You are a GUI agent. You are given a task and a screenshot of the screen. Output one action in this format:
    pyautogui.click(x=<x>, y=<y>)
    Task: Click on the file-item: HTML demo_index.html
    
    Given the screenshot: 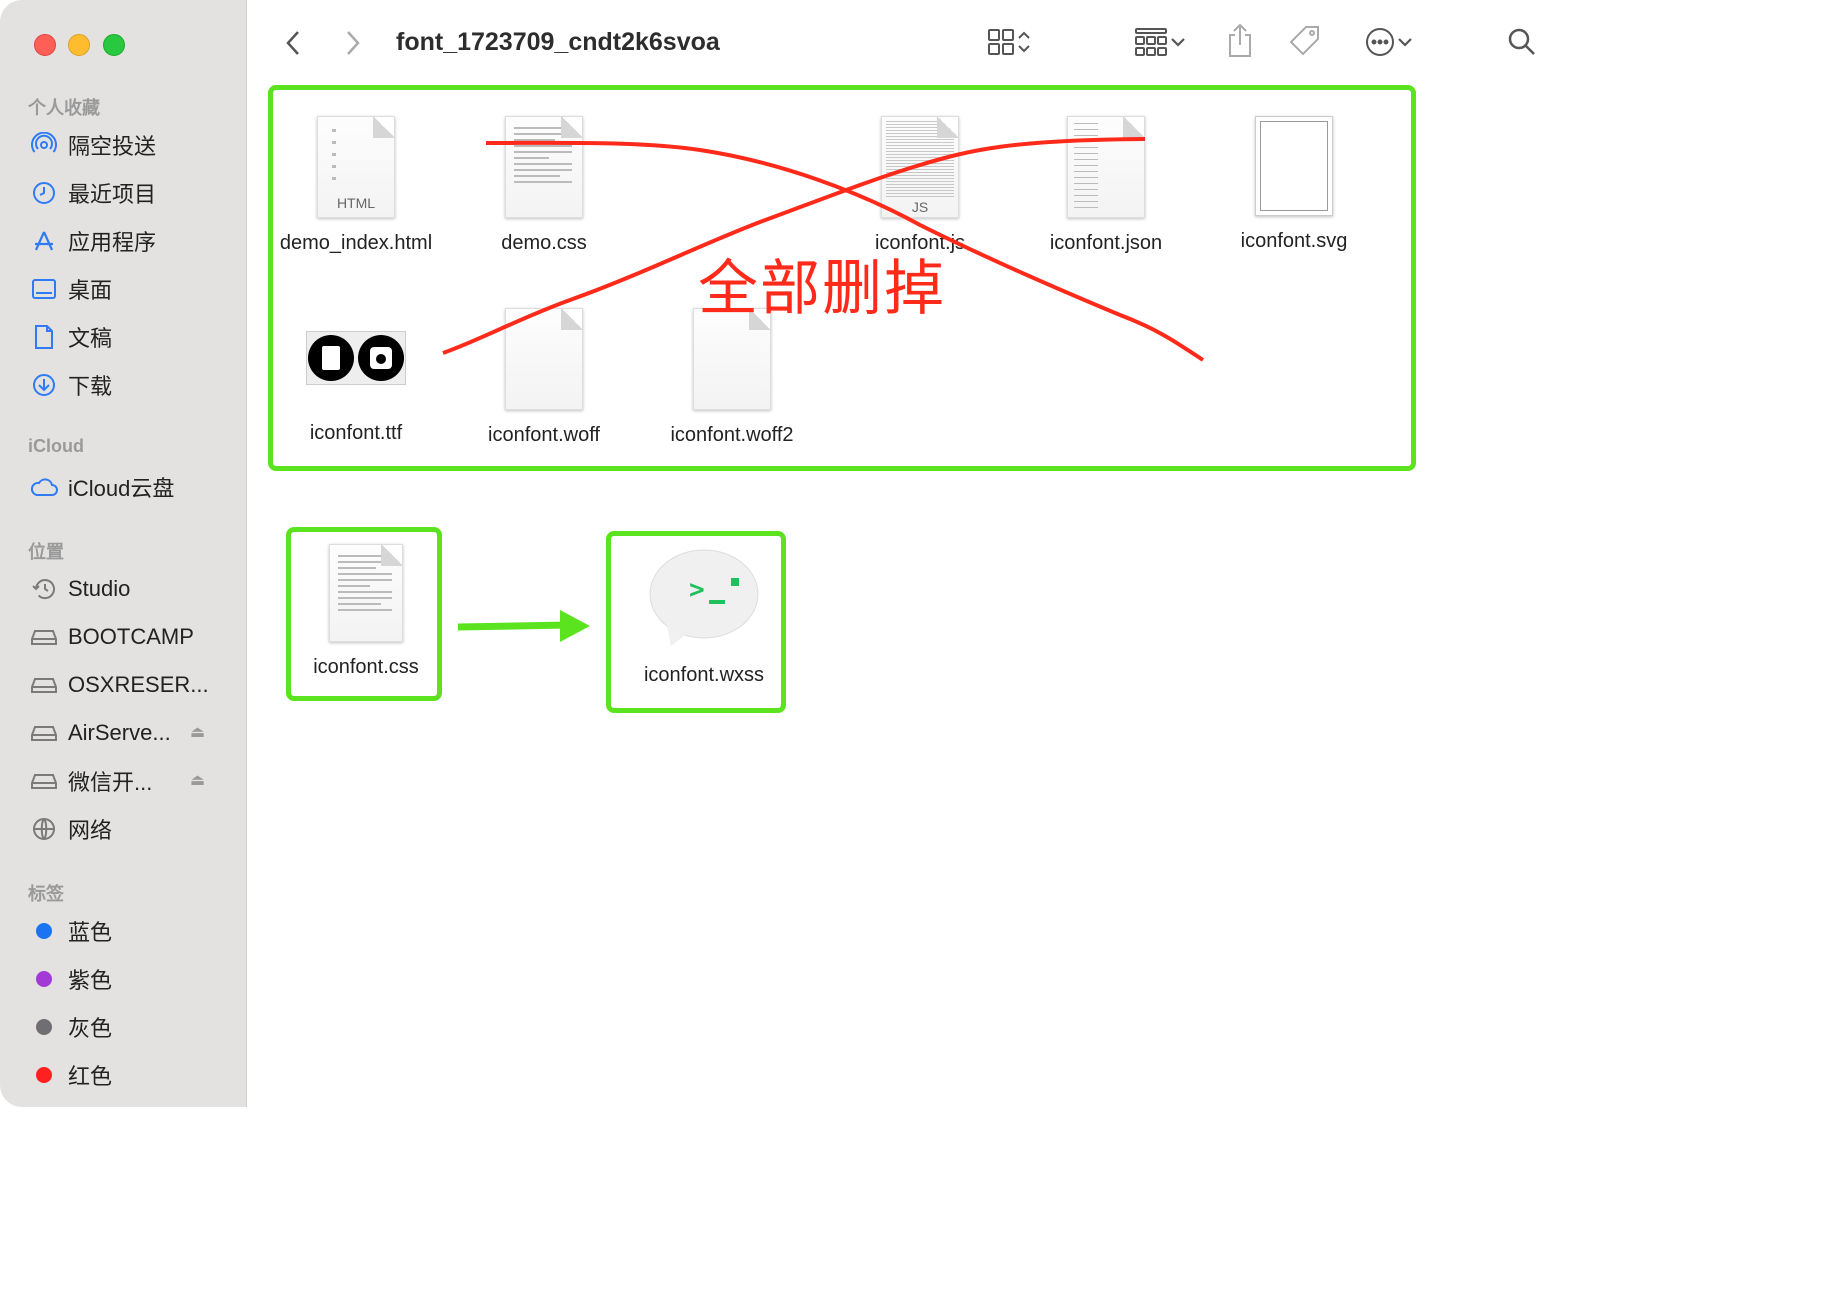 What is the action you would take?
    pyautogui.click(x=356, y=185)
    